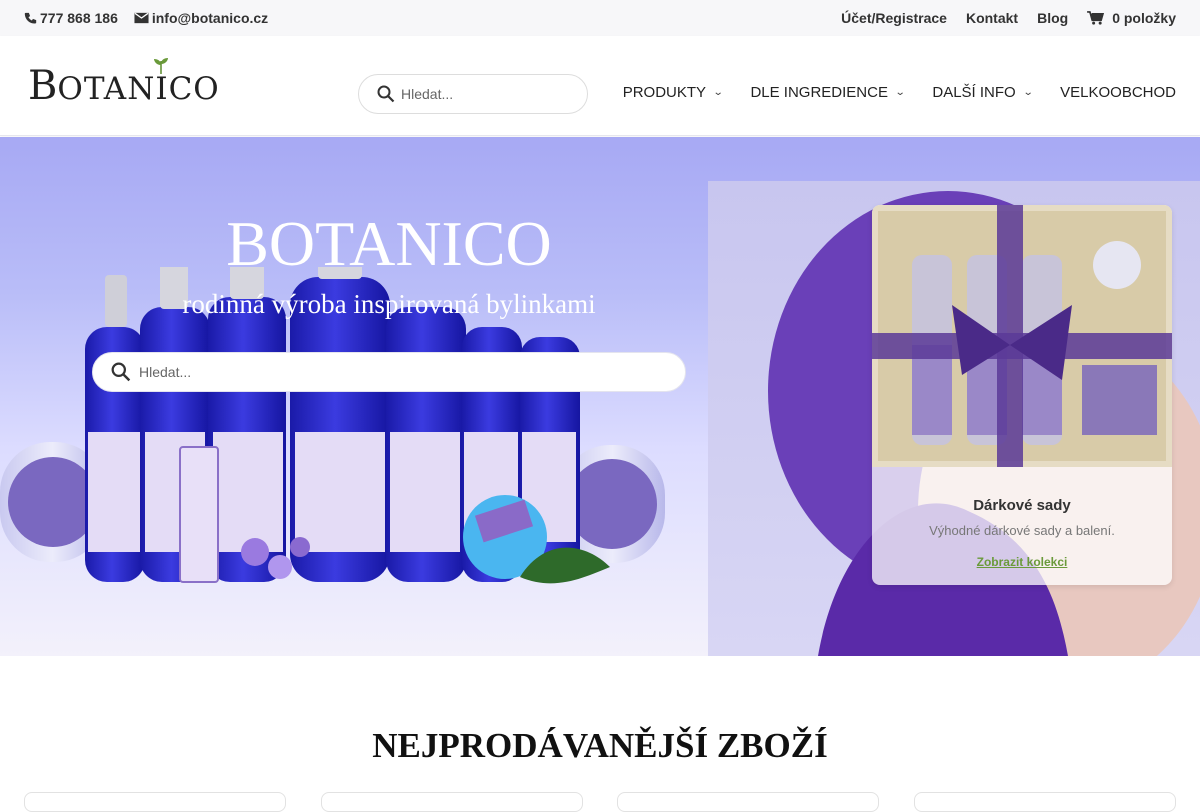 Image resolution: width=1200 pixels, height=812 pixels. I want to click on view-collection-link: Zobrazit kolekci, so click(1022, 562).